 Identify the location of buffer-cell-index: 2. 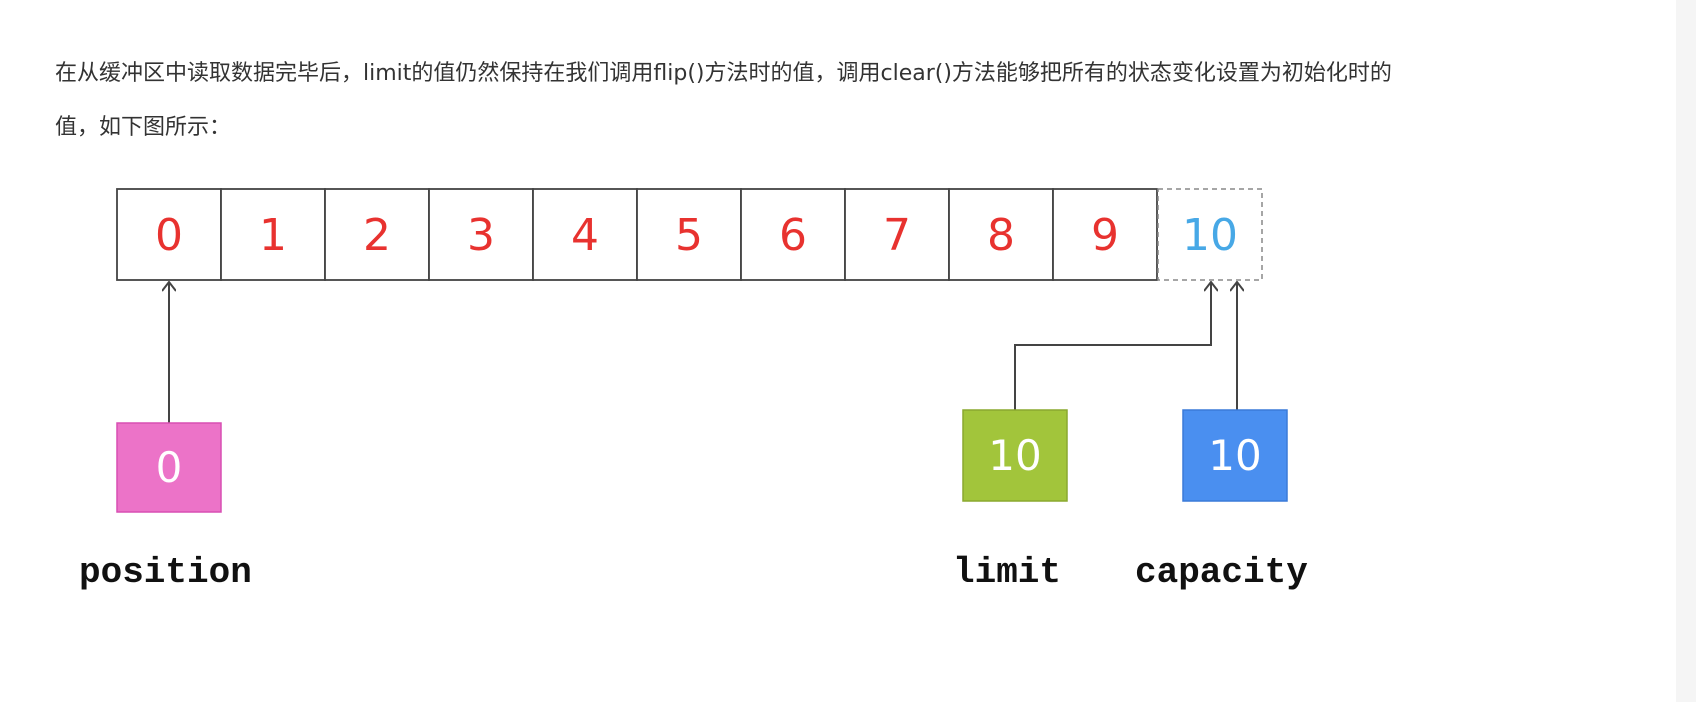
(377, 235).